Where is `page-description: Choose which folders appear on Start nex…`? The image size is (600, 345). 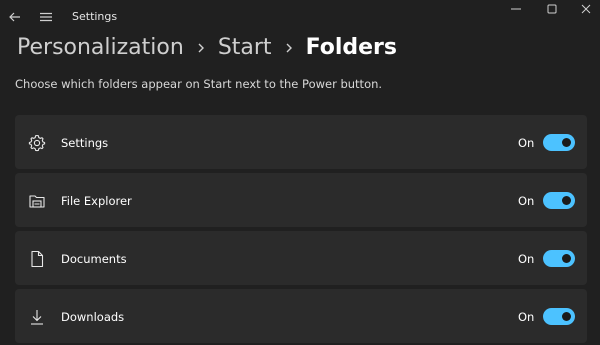
page-description: Choose which folders appear on Start nex… is located at coordinates (199, 84).